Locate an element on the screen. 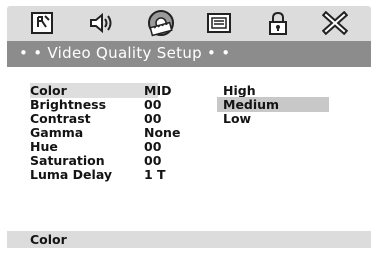 Image resolution: width=378 pixels, height=254 pixels. setting-gamma: Gamma is located at coordinates (94, 132).